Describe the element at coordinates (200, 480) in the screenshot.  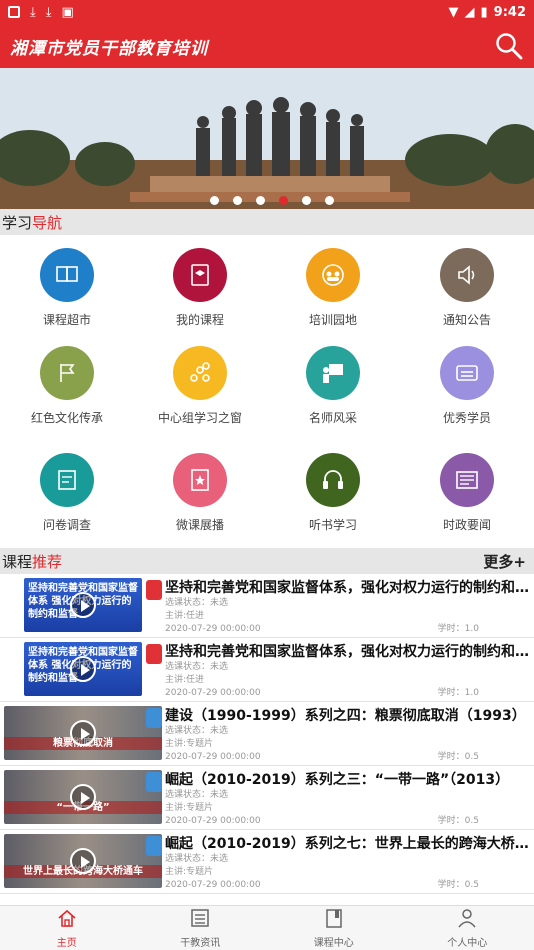
I see `star-book-icon` at that location.